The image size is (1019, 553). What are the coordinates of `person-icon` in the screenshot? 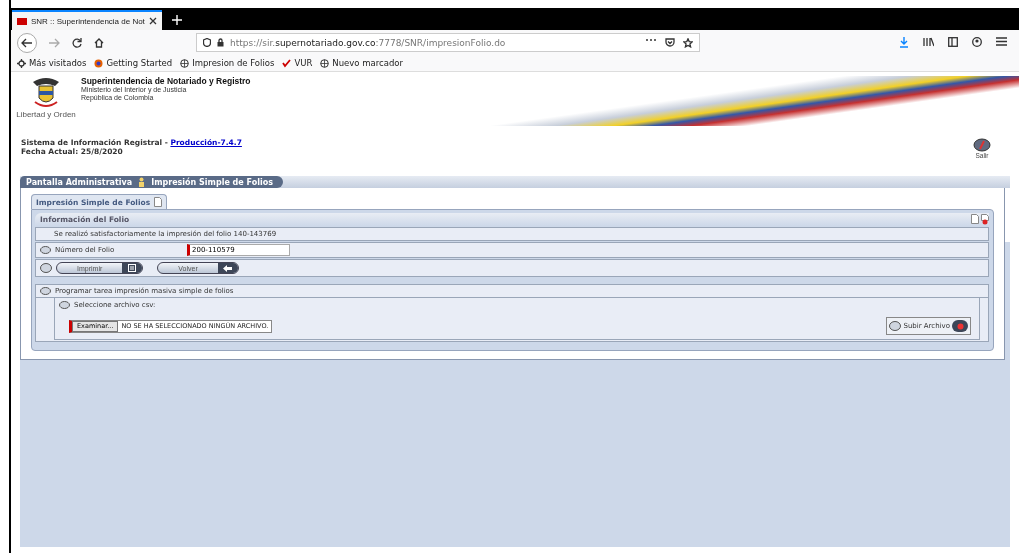 It's located at (142, 182).